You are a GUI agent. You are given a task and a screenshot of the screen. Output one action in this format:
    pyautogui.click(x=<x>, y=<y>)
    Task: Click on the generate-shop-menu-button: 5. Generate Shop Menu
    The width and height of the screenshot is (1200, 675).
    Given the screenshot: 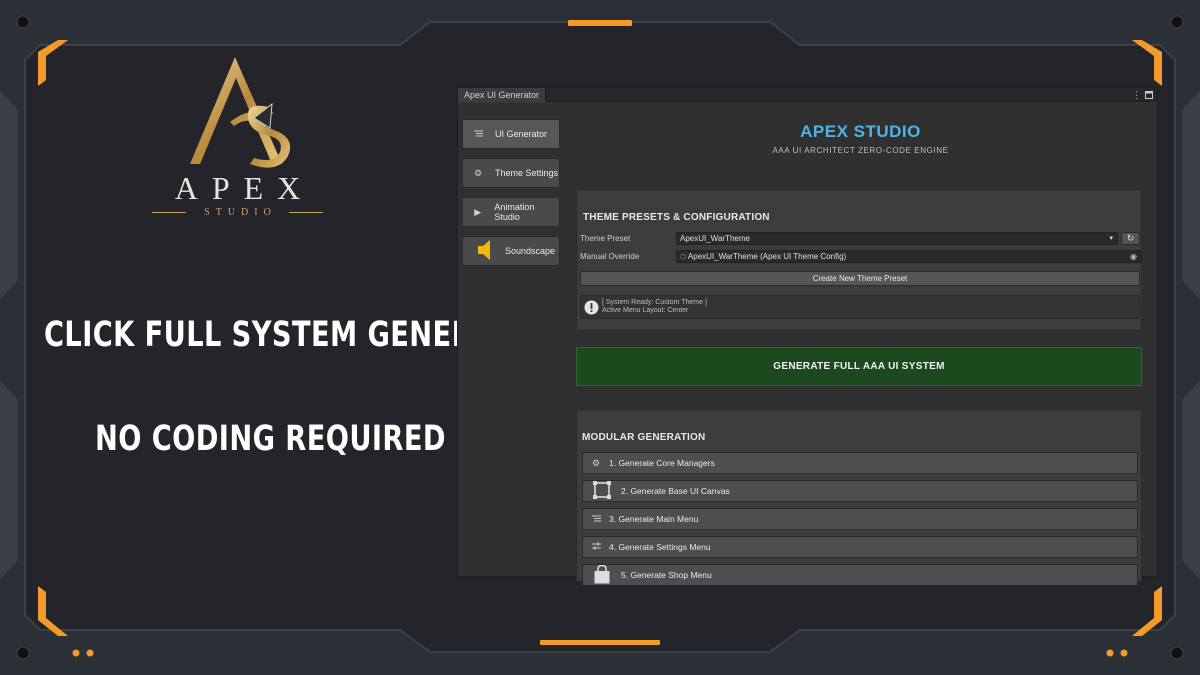 What is the action you would take?
    pyautogui.click(x=860, y=575)
    